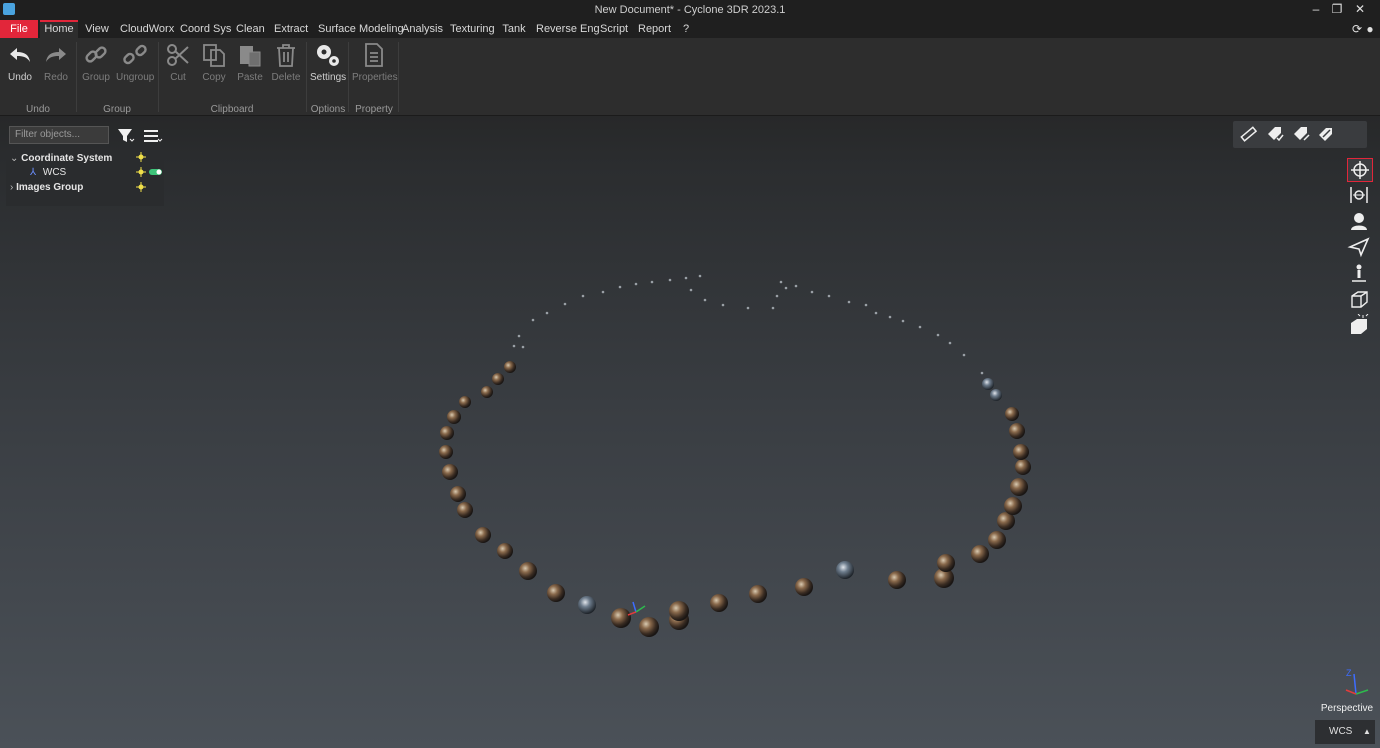 The width and height of the screenshot is (1380, 748). I want to click on group-separator, so click(398, 77).